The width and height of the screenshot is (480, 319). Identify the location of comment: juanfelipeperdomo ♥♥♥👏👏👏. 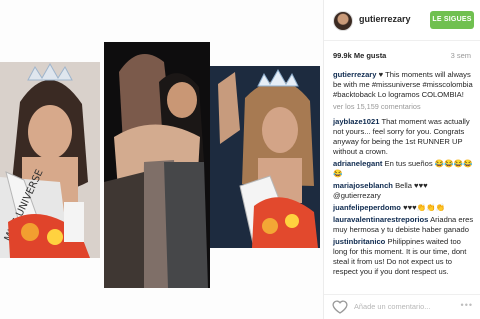
(405, 208).